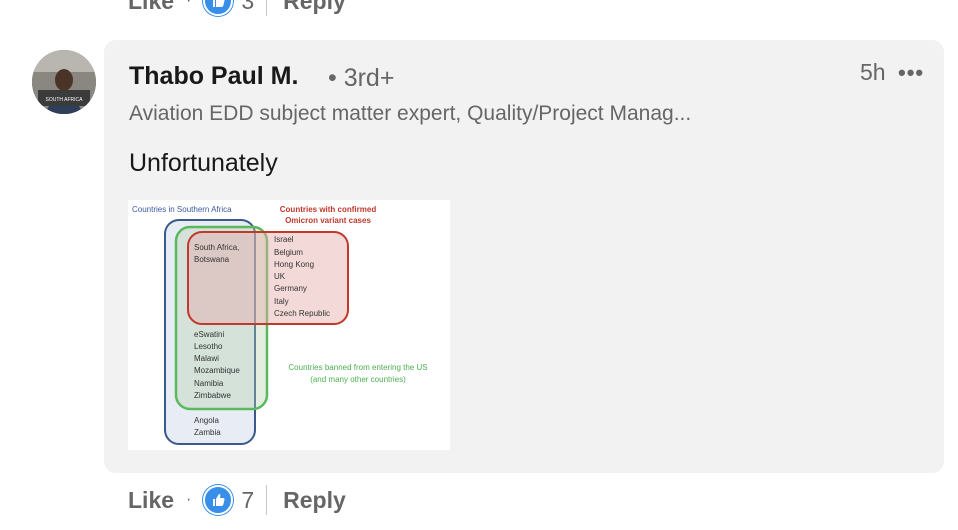 The image size is (958, 530). I want to click on banned-country: Malawi, so click(206, 358).